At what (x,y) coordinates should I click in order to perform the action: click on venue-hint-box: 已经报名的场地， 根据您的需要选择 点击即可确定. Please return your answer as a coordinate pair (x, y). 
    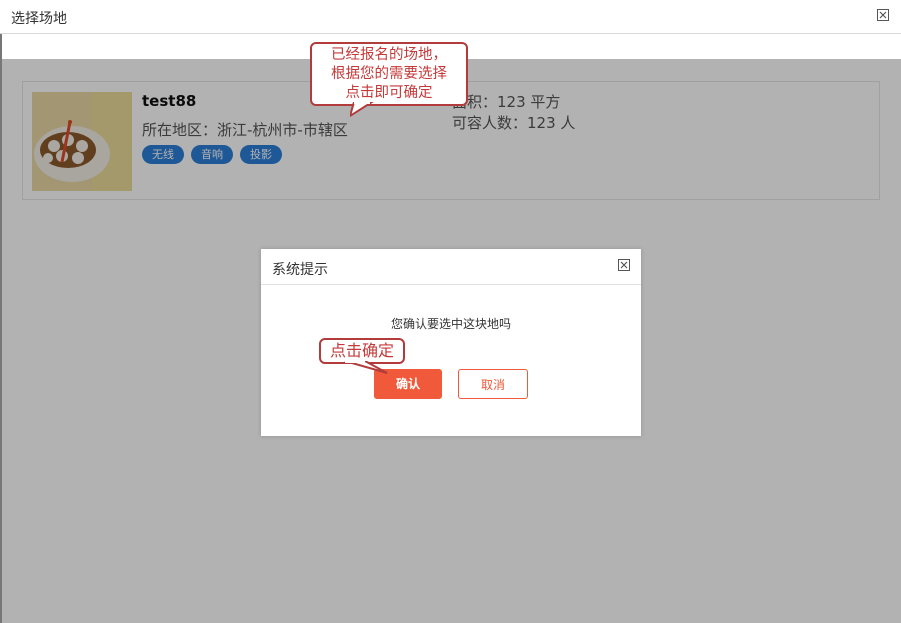
    Looking at the image, I should click on (389, 74).